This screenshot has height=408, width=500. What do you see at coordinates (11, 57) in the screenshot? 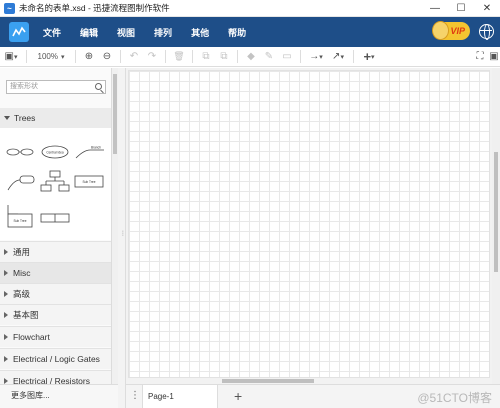
I see `page-view-button: ▣ ▾` at bounding box center [11, 57].